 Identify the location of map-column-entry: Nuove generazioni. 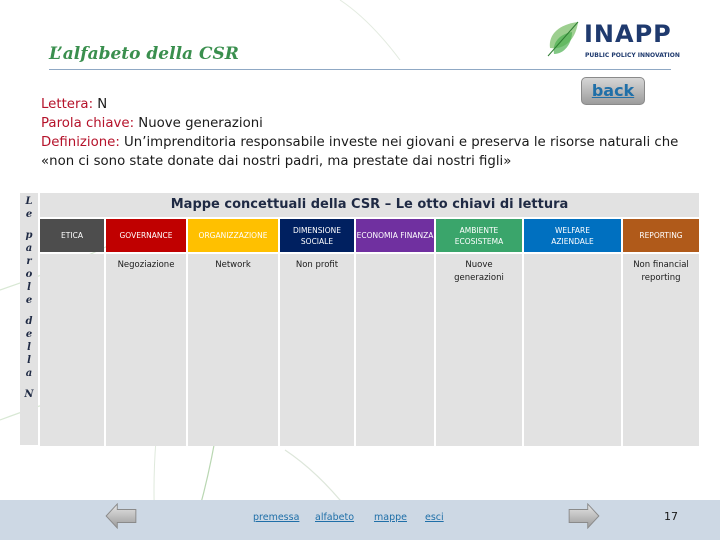
(479, 350).